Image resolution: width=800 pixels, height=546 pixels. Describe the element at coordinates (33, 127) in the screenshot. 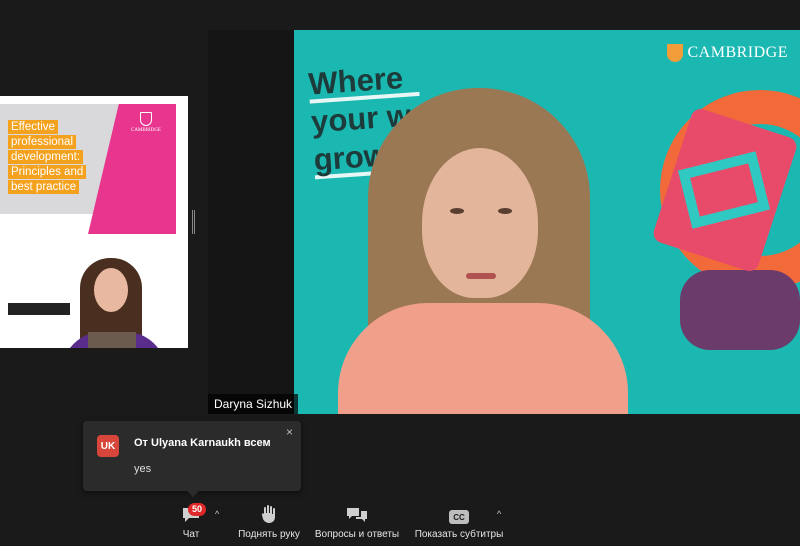

I see `title-line: Effective` at that location.